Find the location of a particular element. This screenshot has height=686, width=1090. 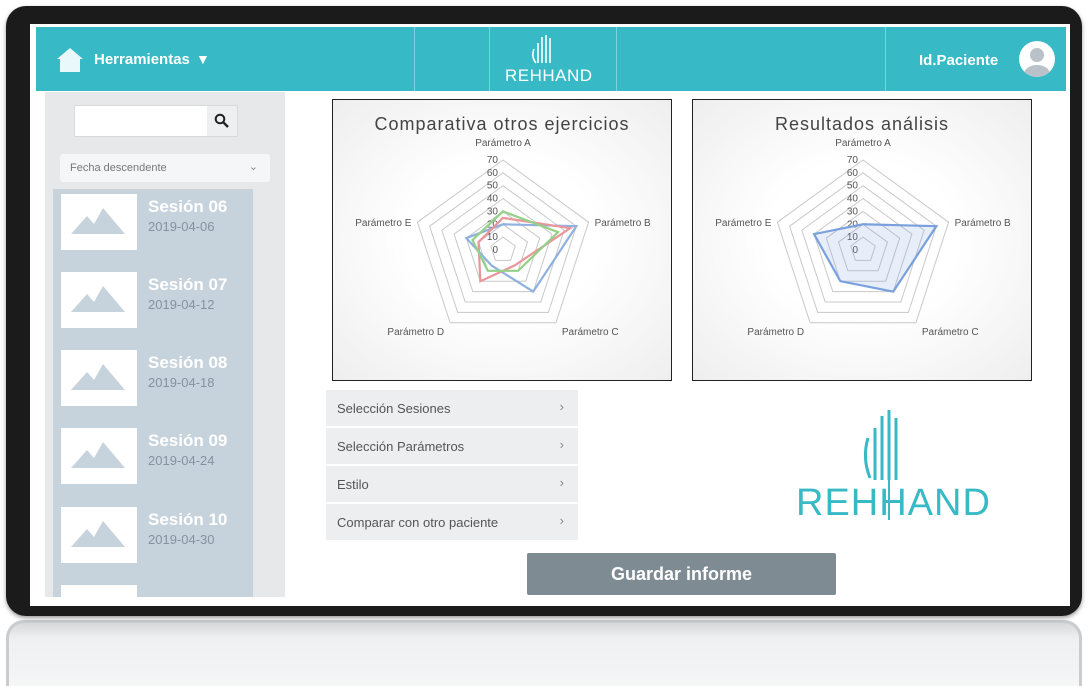

menu-item-label: Selección Parámetros is located at coordinates (401, 446).